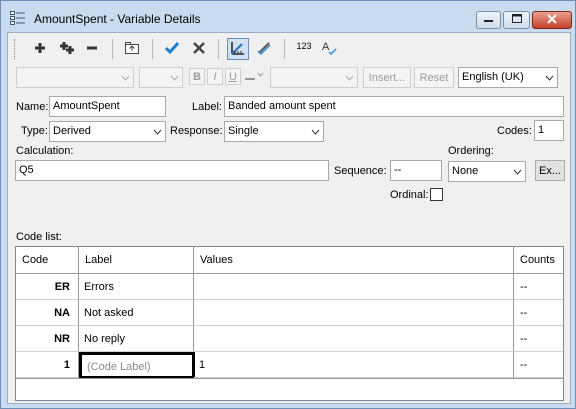 The width and height of the screenshot is (576, 409). Describe the element at coordinates (538, 260) in the screenshot. I see `column-header-counts: Counts` at that location.